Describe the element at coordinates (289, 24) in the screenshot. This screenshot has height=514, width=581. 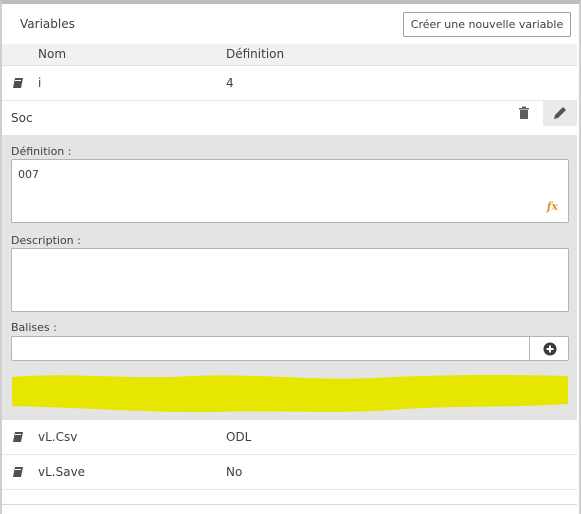
I see `panel-header: Variables Créer une nouvelle variable` at that location.